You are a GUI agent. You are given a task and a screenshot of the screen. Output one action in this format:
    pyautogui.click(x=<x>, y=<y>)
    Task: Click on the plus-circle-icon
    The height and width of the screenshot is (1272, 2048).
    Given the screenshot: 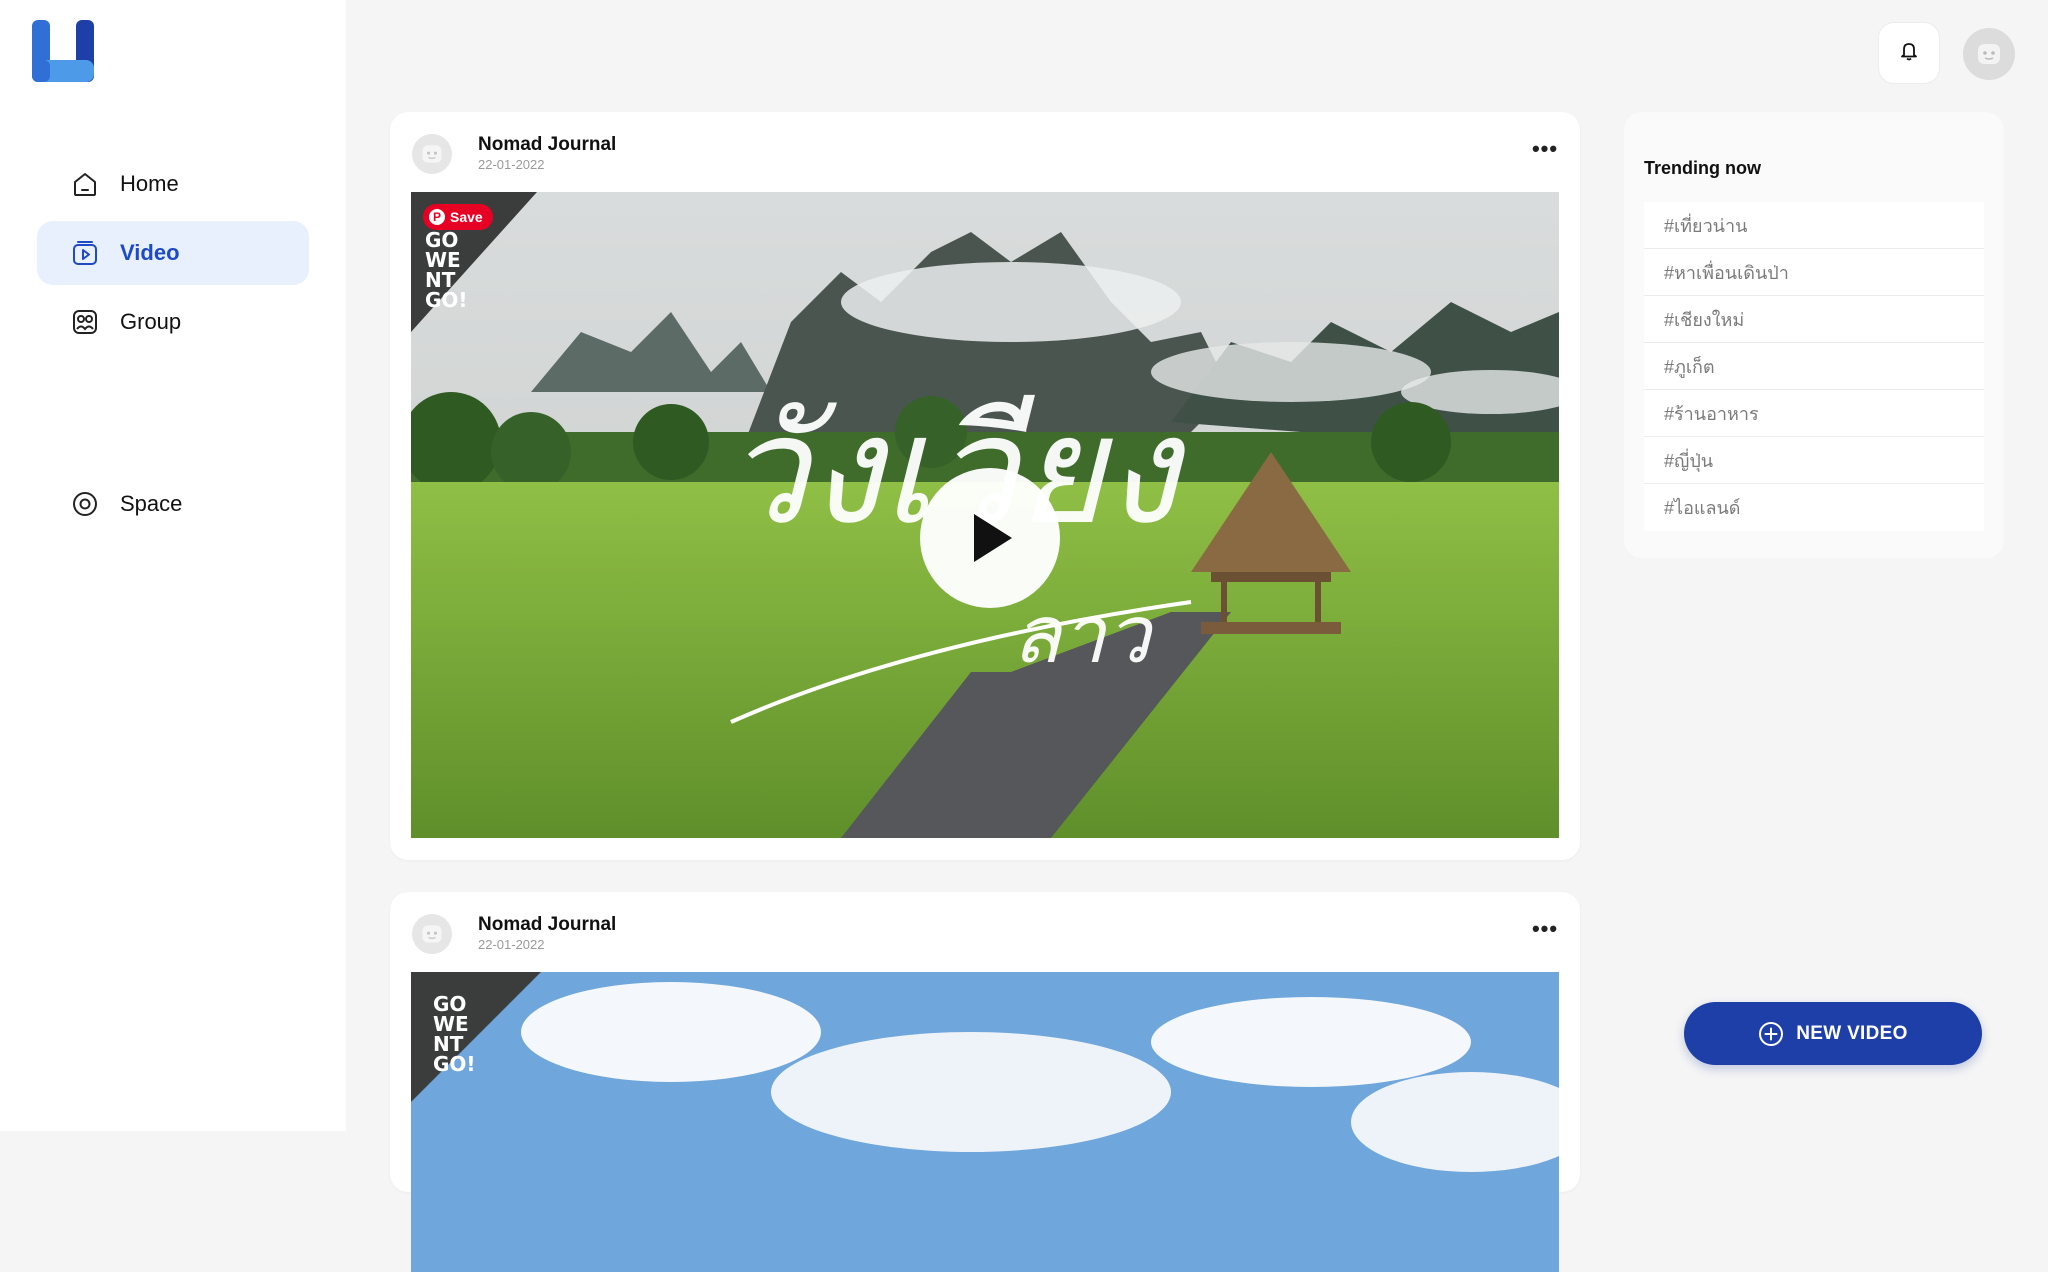 What is the action you would take?
    pyautogui.click(x=1771, y=1034)
    